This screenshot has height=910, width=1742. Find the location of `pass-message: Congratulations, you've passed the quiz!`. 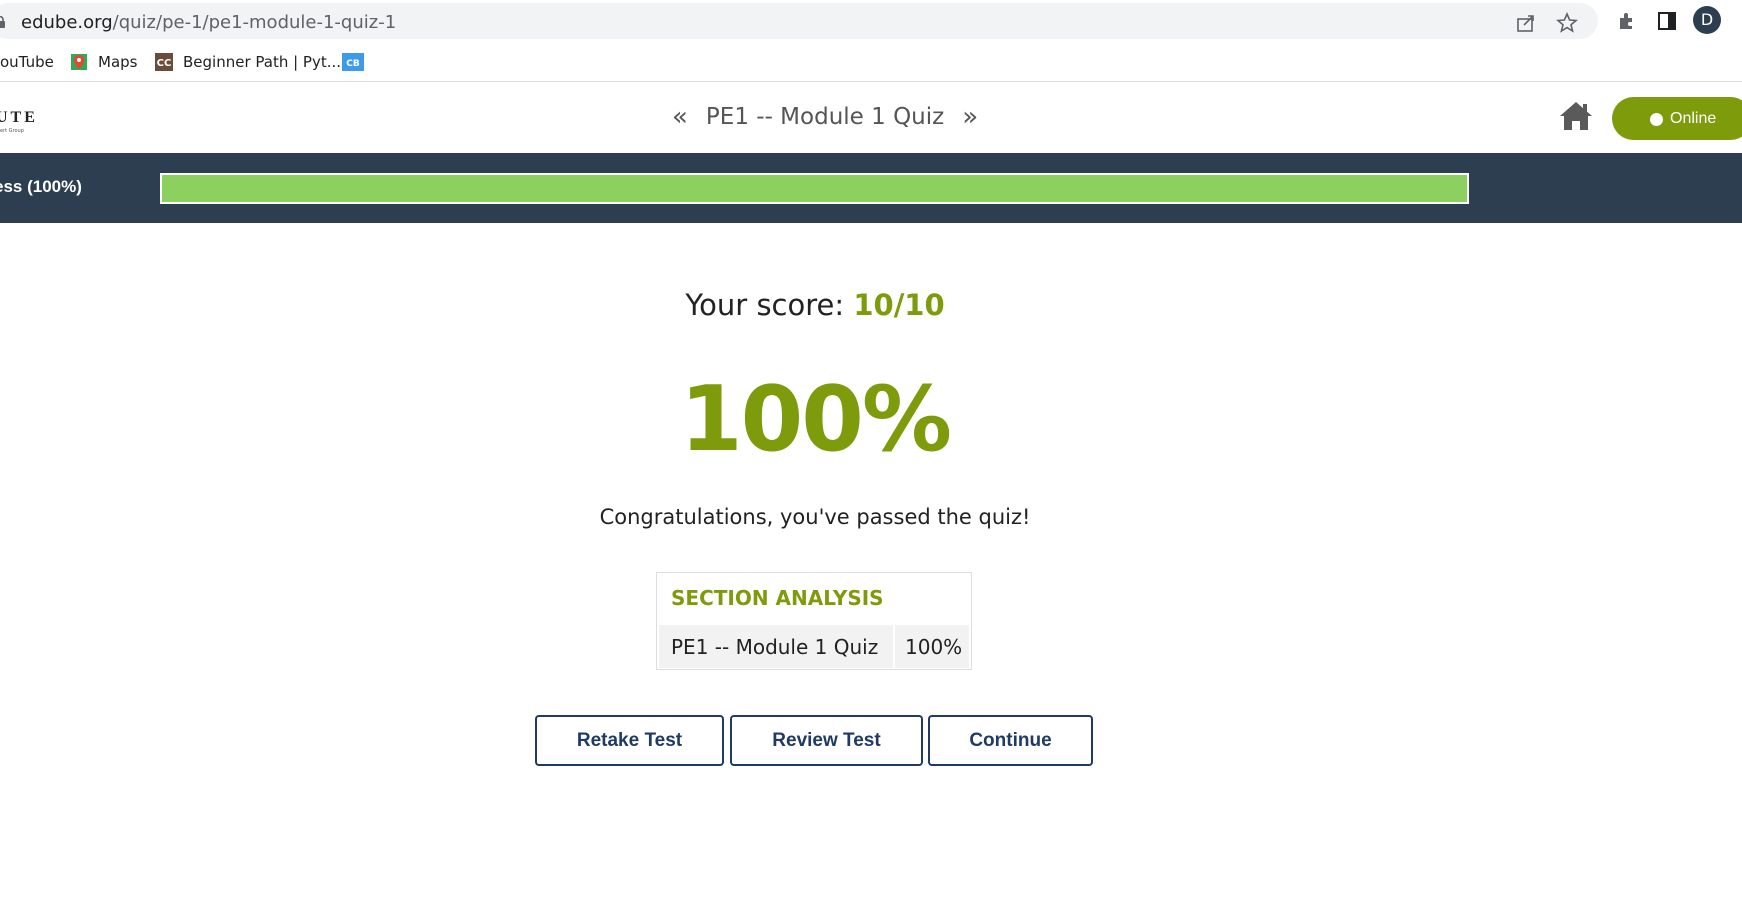

pass-message: Congratulations, you've passed the quiz! is located at coordinates (815, 517).